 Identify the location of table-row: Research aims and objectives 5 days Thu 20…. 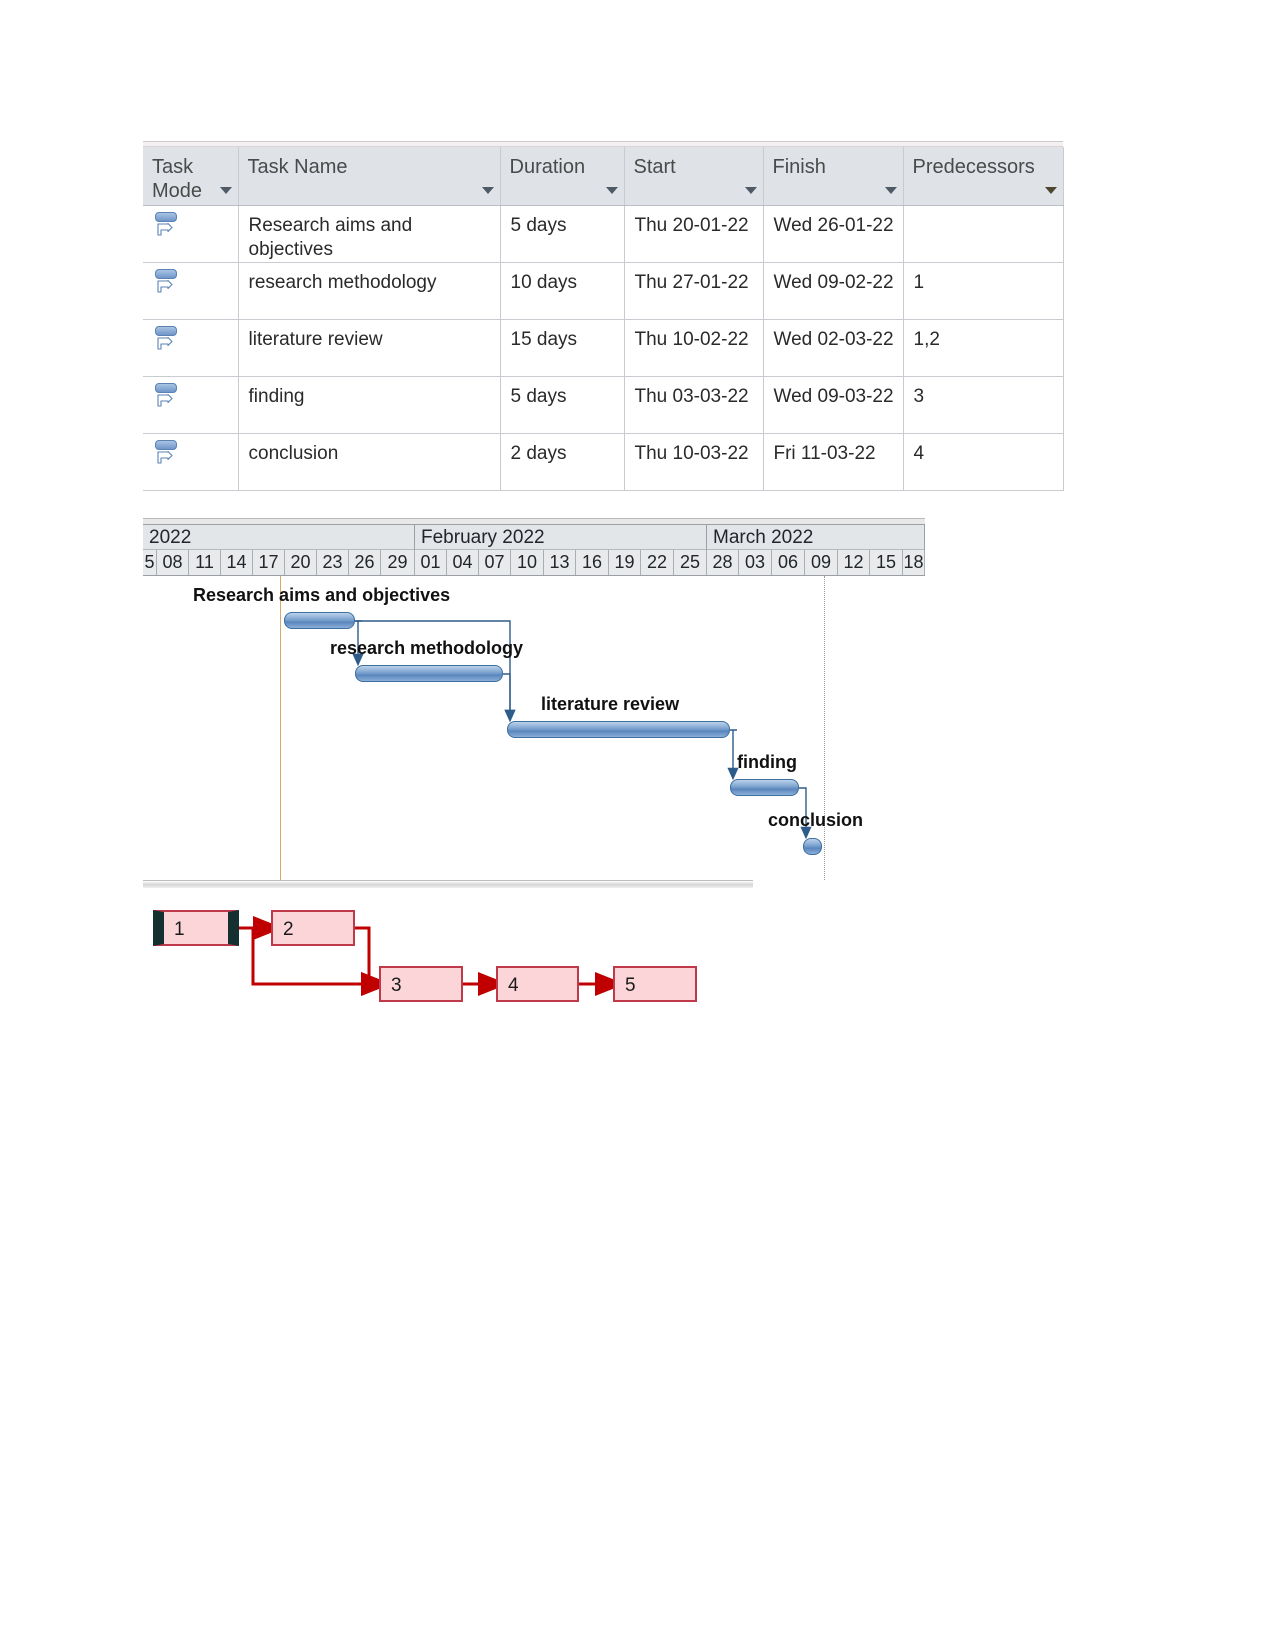
(603, 234).